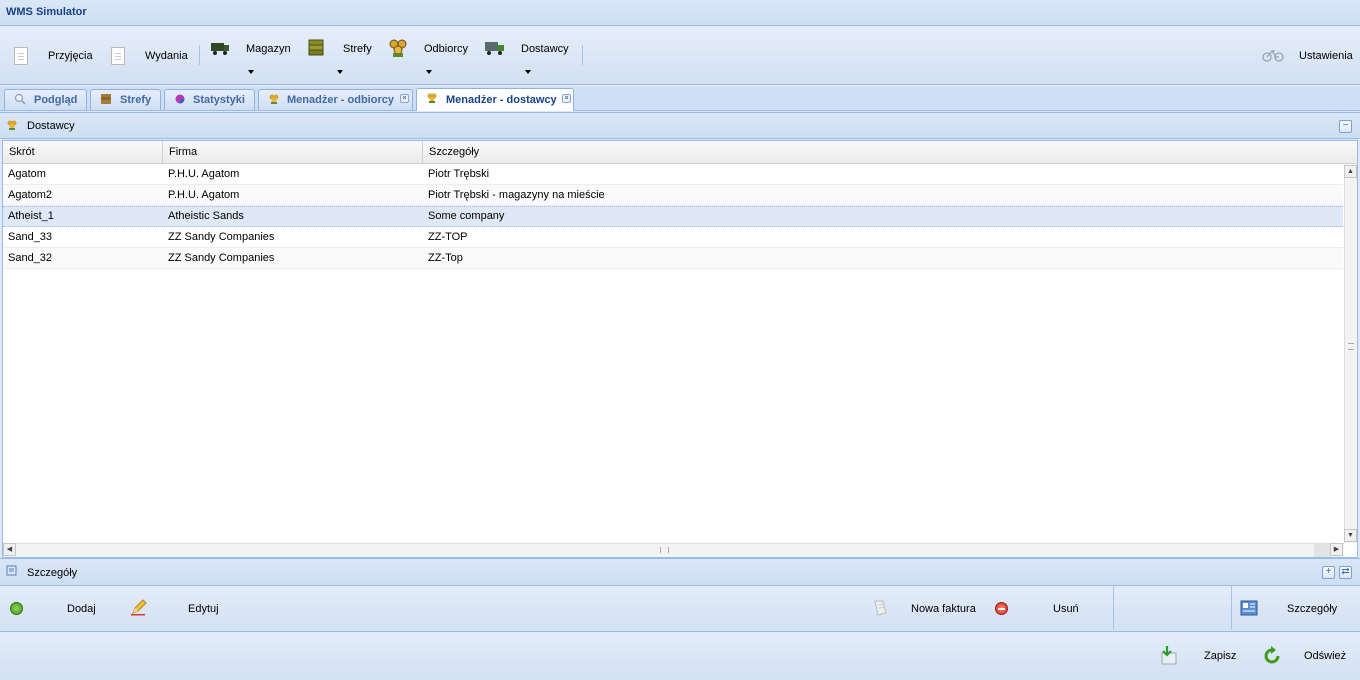 Image resolution: width=1360 pixels, height=680 pixels. Describe the element at coordinates (83, 152) in the screenshot. I see `column-header-skrot: Skrót` at that location.